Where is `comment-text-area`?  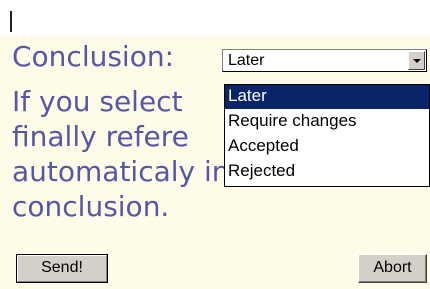 comment-text-area is located at coordinates (215, 18).